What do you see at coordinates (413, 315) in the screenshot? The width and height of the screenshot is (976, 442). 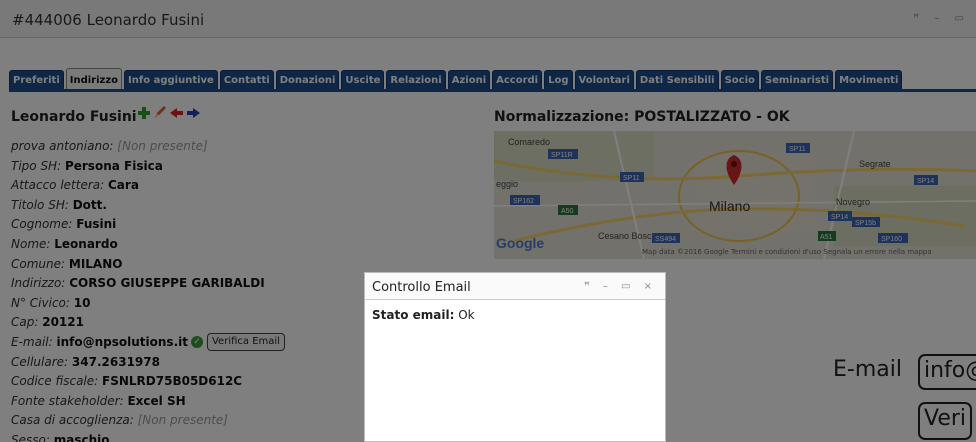 I see `email-status-label: Stato email:` at bounding box center [413, 315].